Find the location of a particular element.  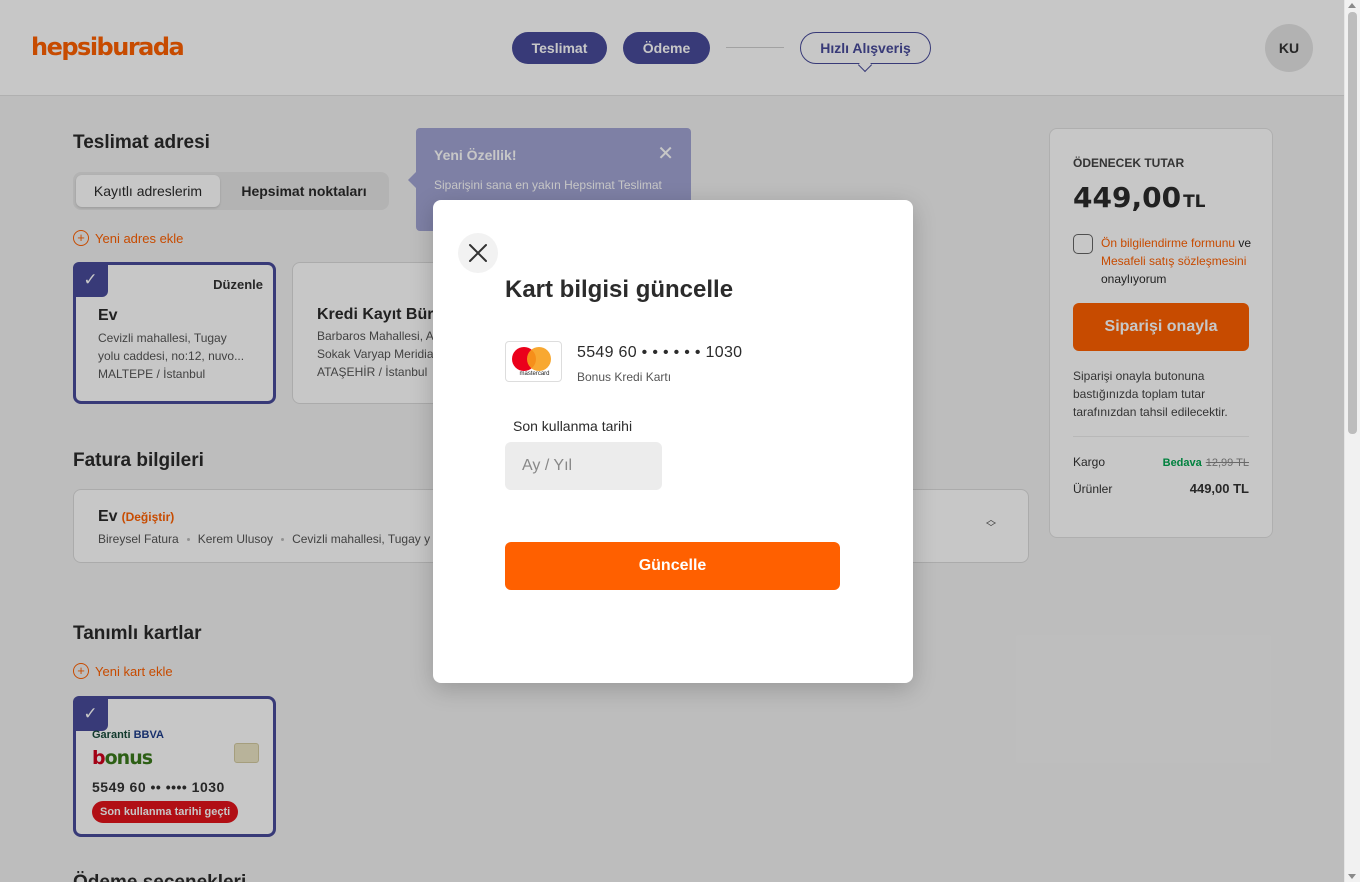

update-button: Güncelle is located at coordinates (672, 566).